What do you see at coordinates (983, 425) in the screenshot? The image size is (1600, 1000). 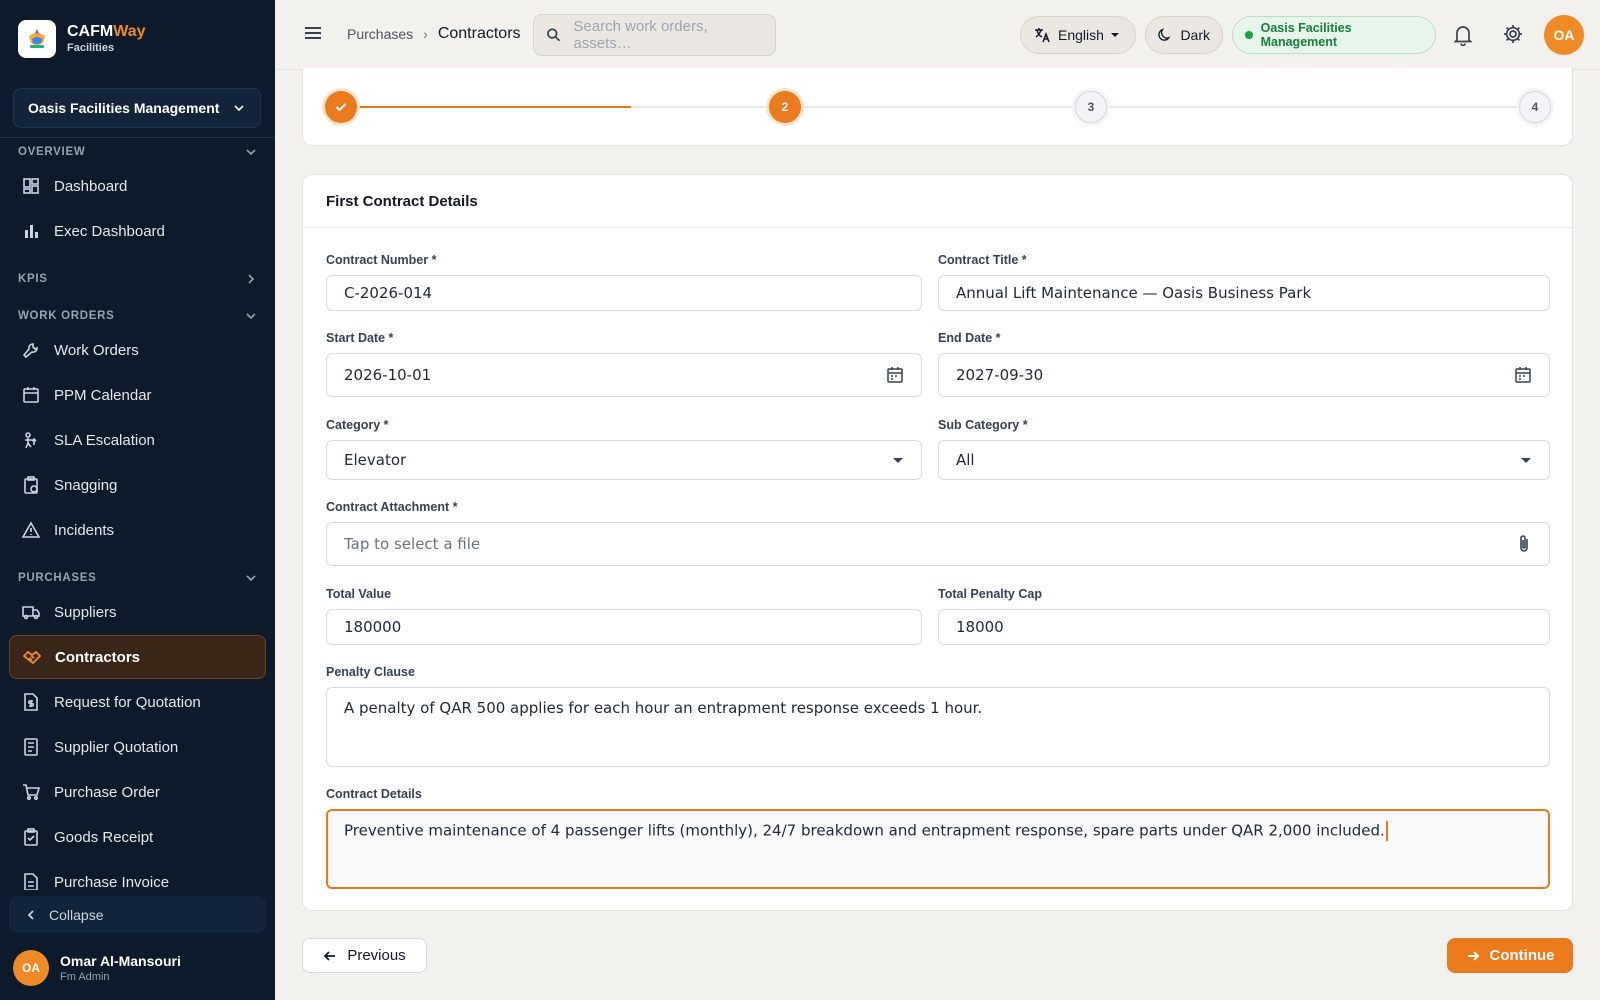 I see `sub-category-label: Sub Category *` at bounding box center [983, 425].